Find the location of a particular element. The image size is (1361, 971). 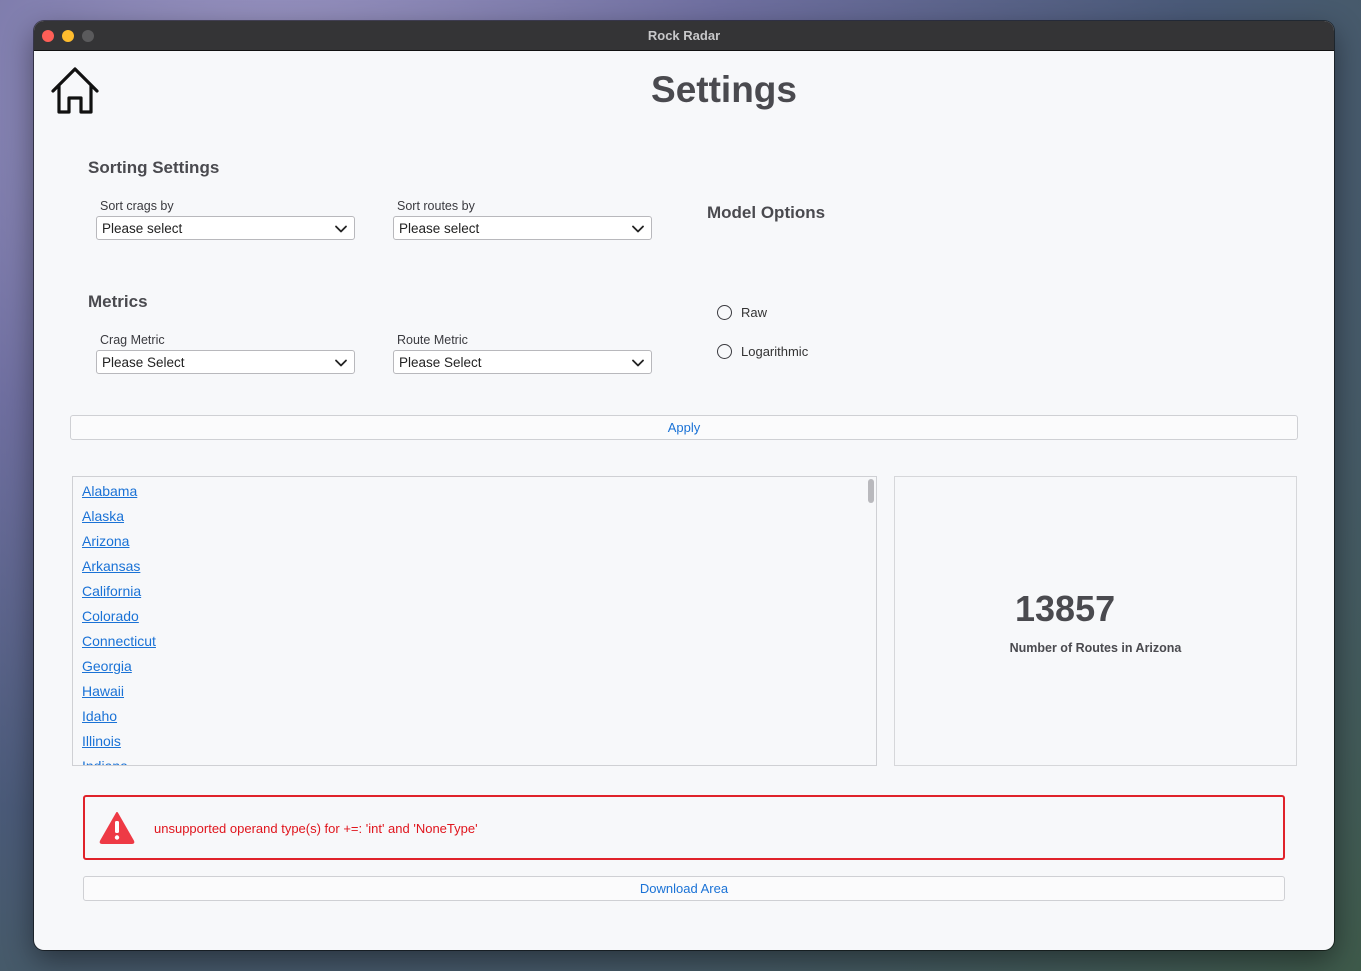

list-item: Alaska is located at coordinates (119, 520).